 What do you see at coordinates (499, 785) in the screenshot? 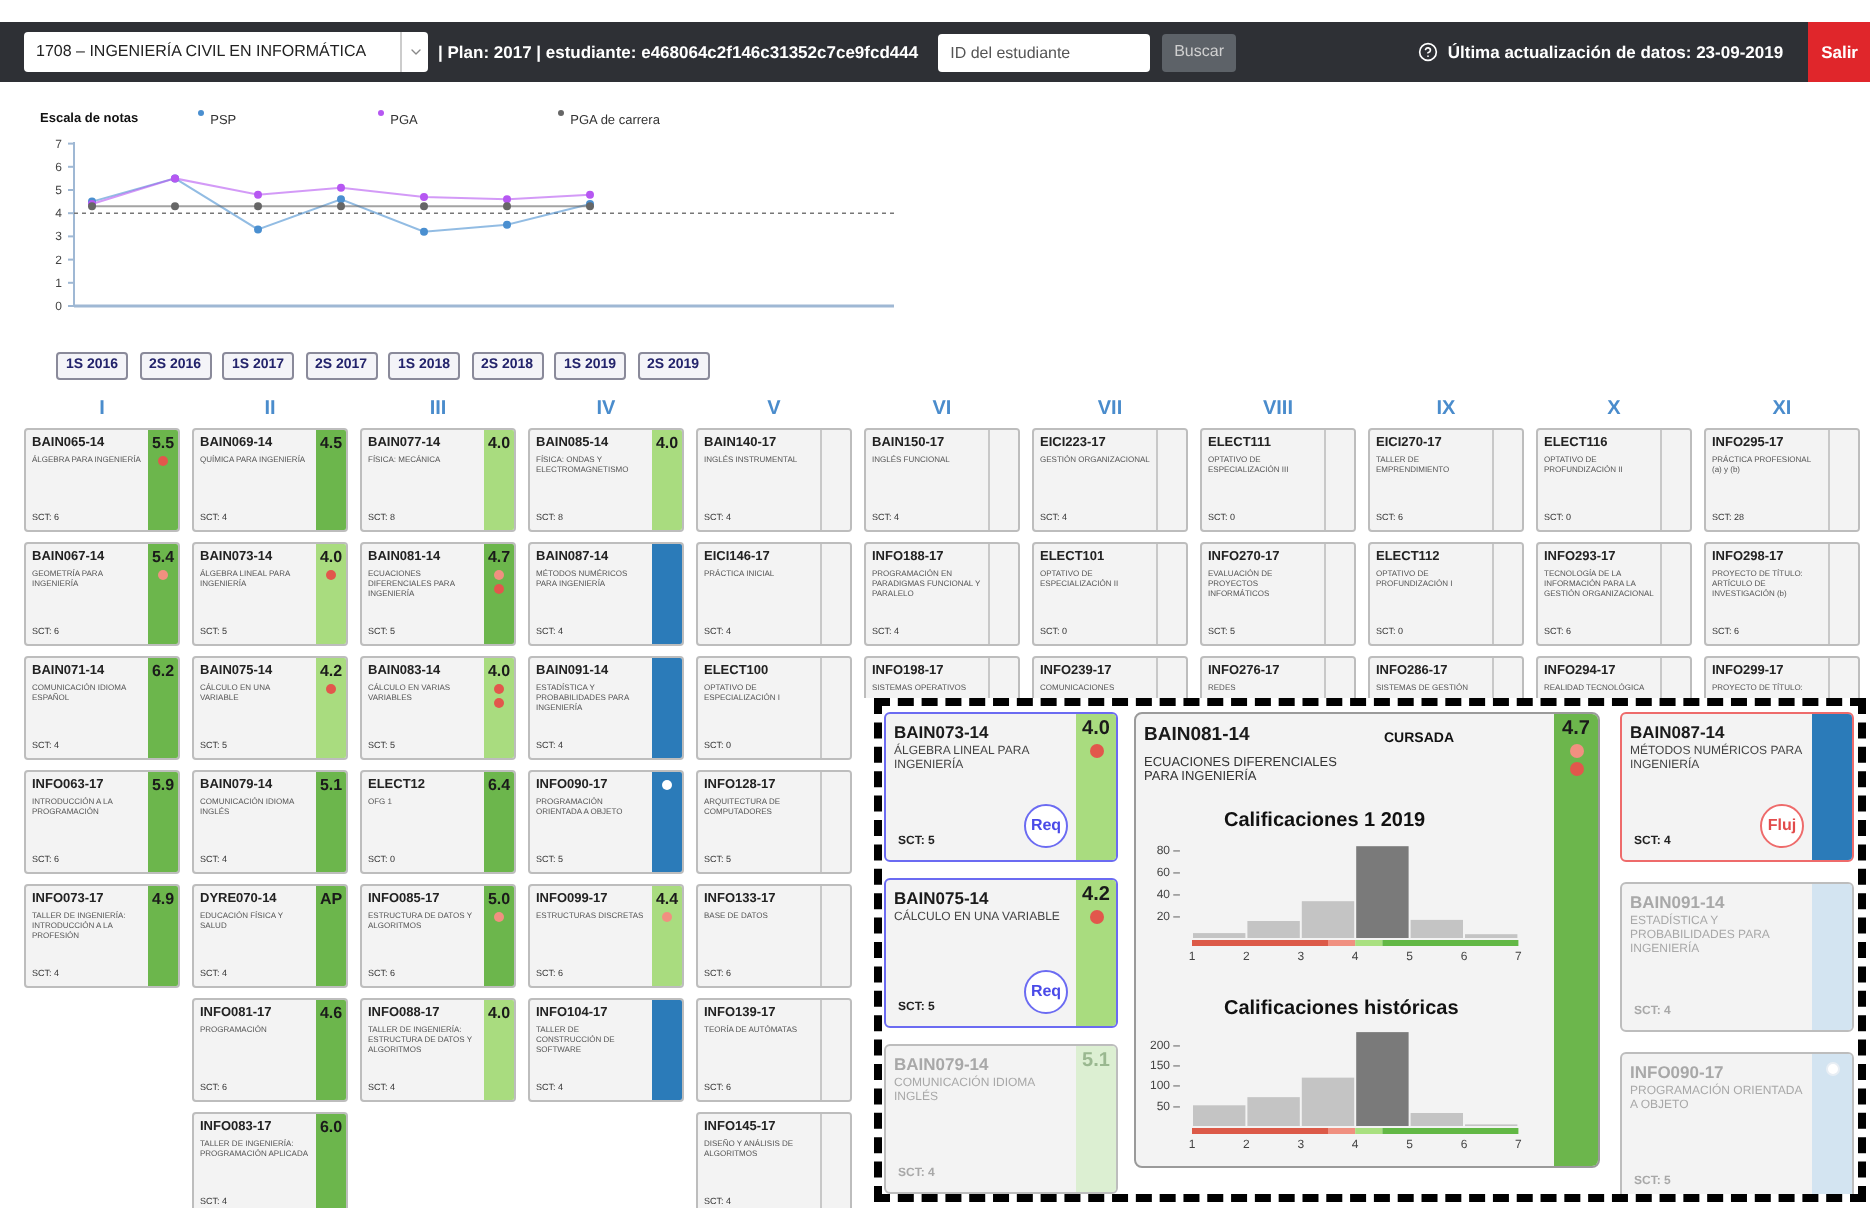
I see `grade-value: 6.4` at bounding box center [499, 785].